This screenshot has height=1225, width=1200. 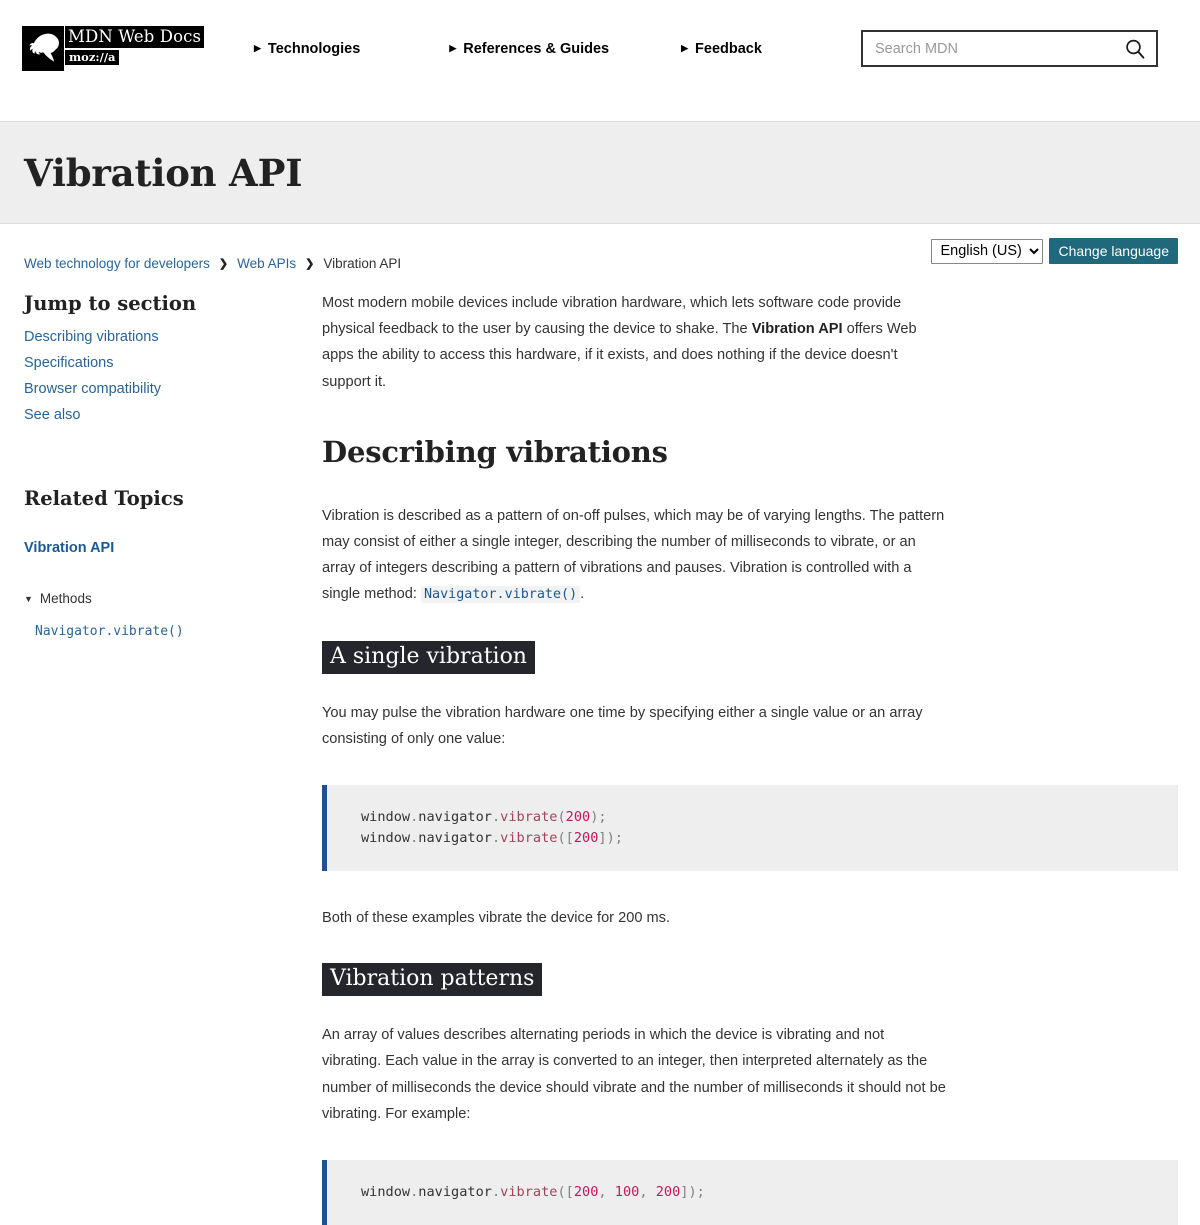 What do you see at coordinates (999, 48) in the screenshot?
I see `search-input` at bounding box center [999, 48].